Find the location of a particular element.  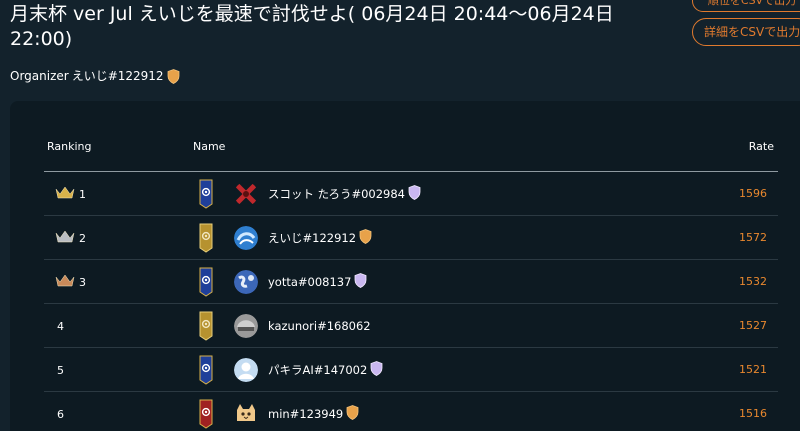

rank-number: 1 is located at coordinates (82, 194).